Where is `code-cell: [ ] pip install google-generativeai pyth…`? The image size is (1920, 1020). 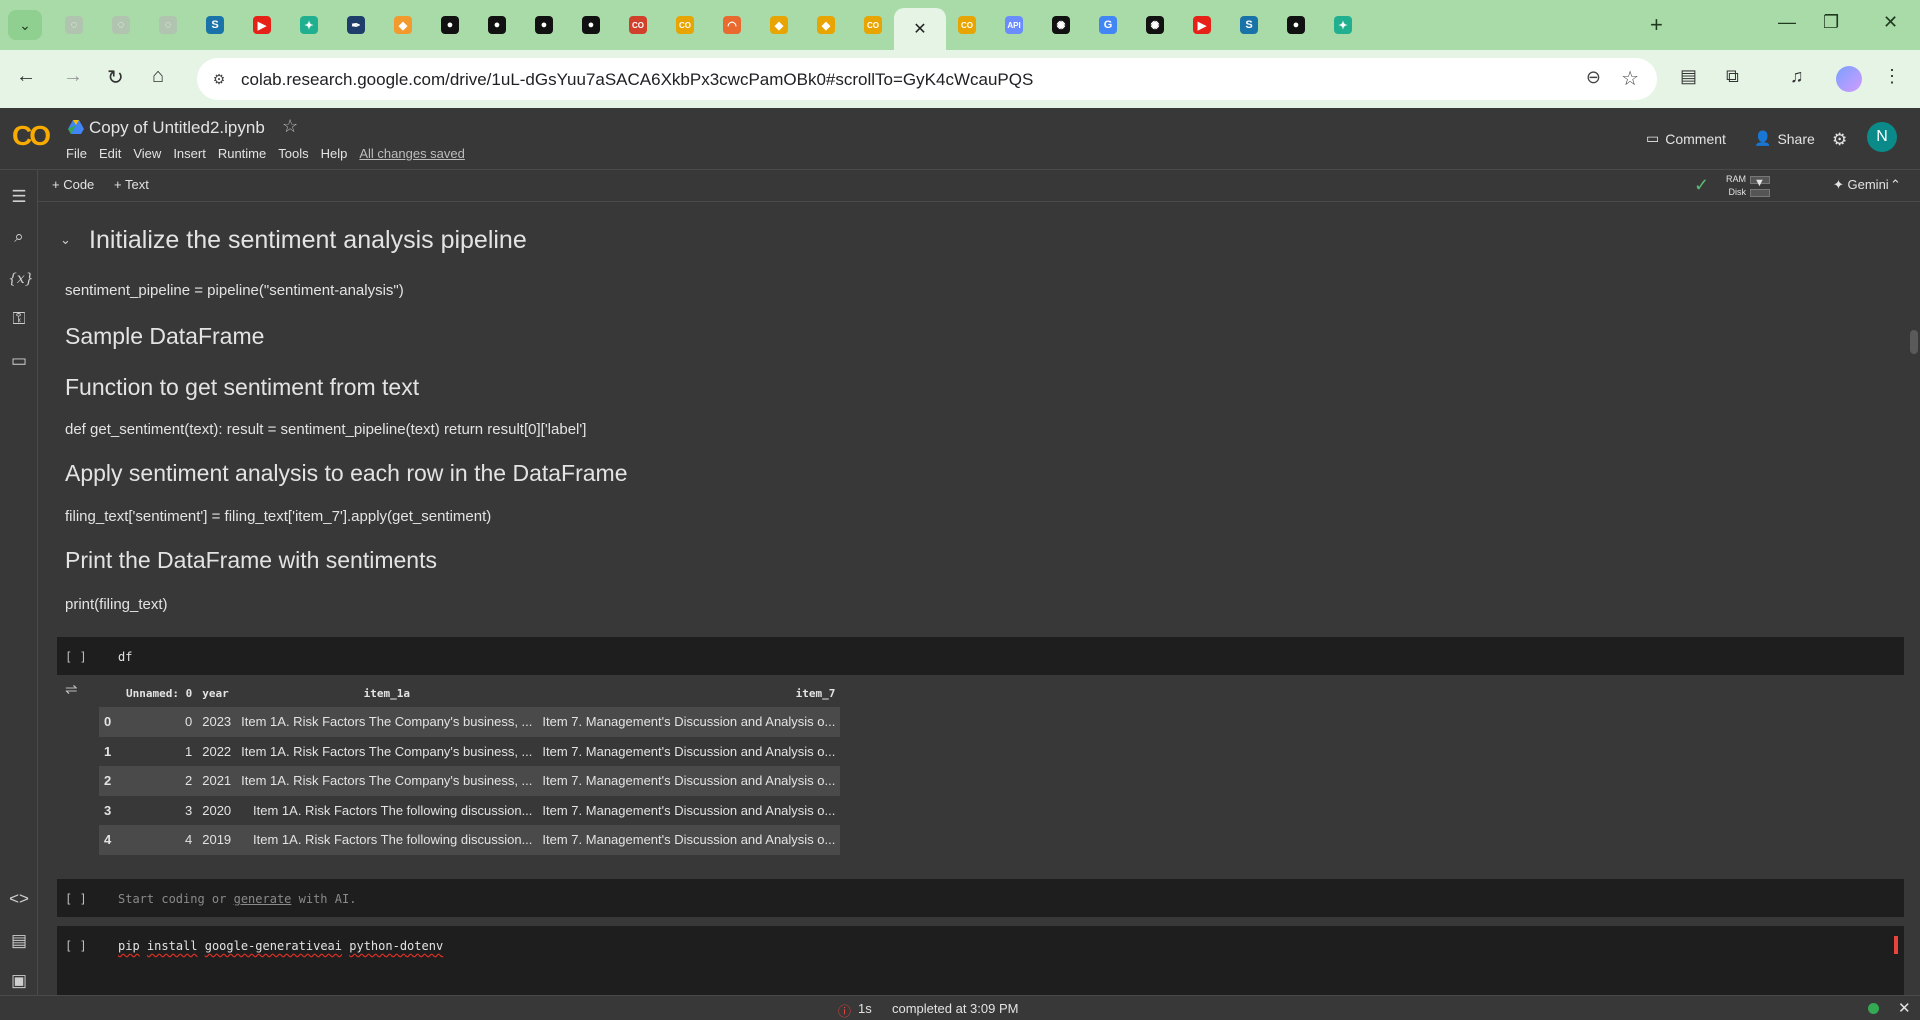 code-cell: [ ] pip install google-generativeai pyth… is located at coordinates (980, 960).